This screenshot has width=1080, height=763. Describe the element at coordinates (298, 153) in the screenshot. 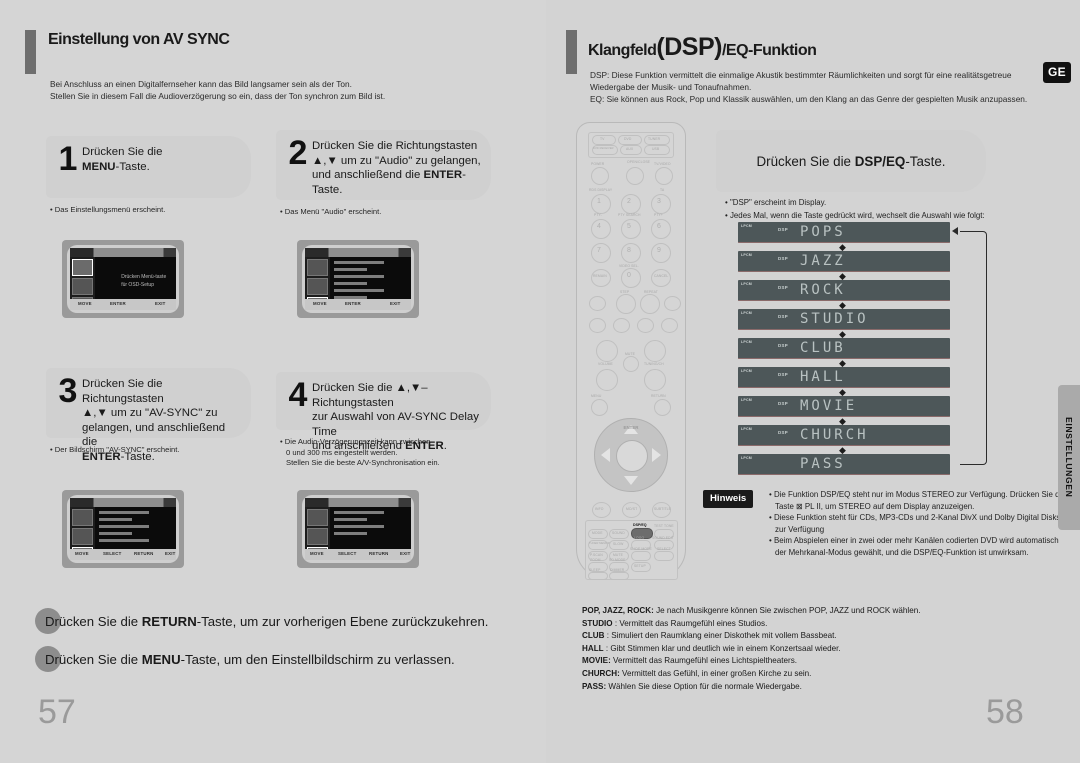

I see `step-2-number: 2` at that location.